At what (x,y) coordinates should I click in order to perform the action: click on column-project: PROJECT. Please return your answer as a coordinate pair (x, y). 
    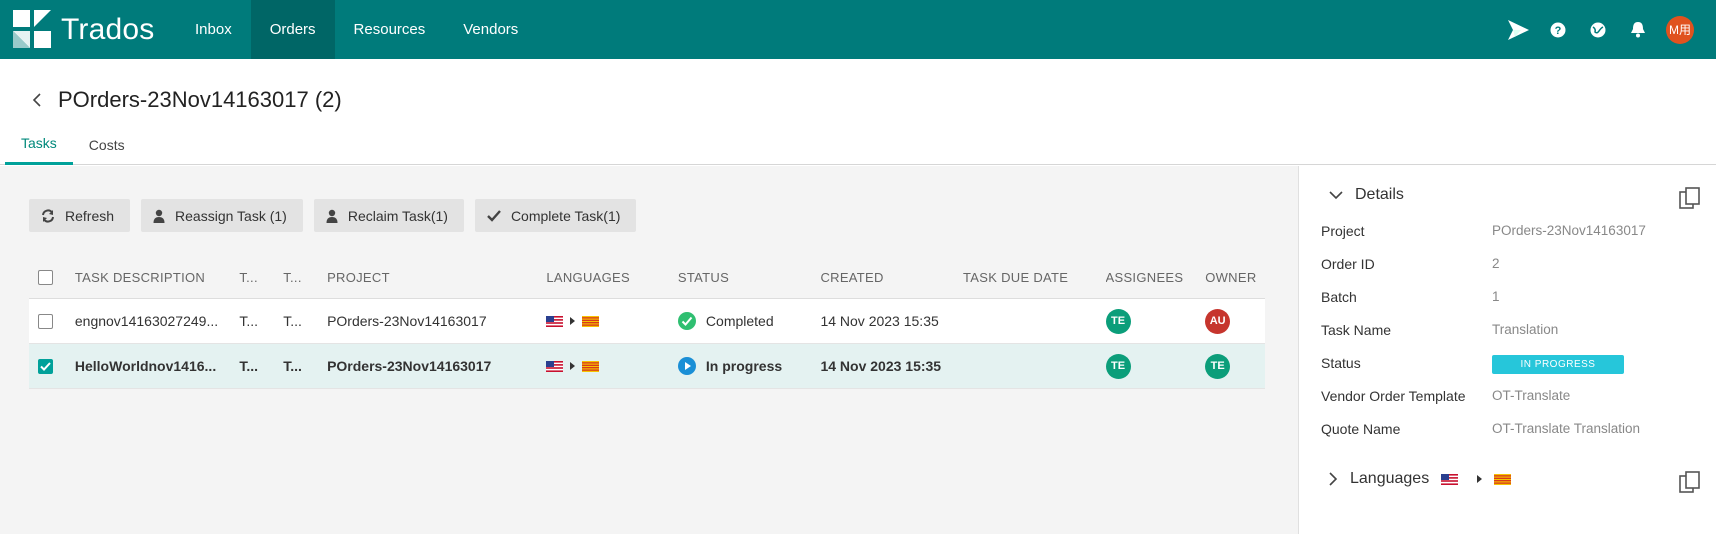
    Looking at the image, I should click on (436, 277).